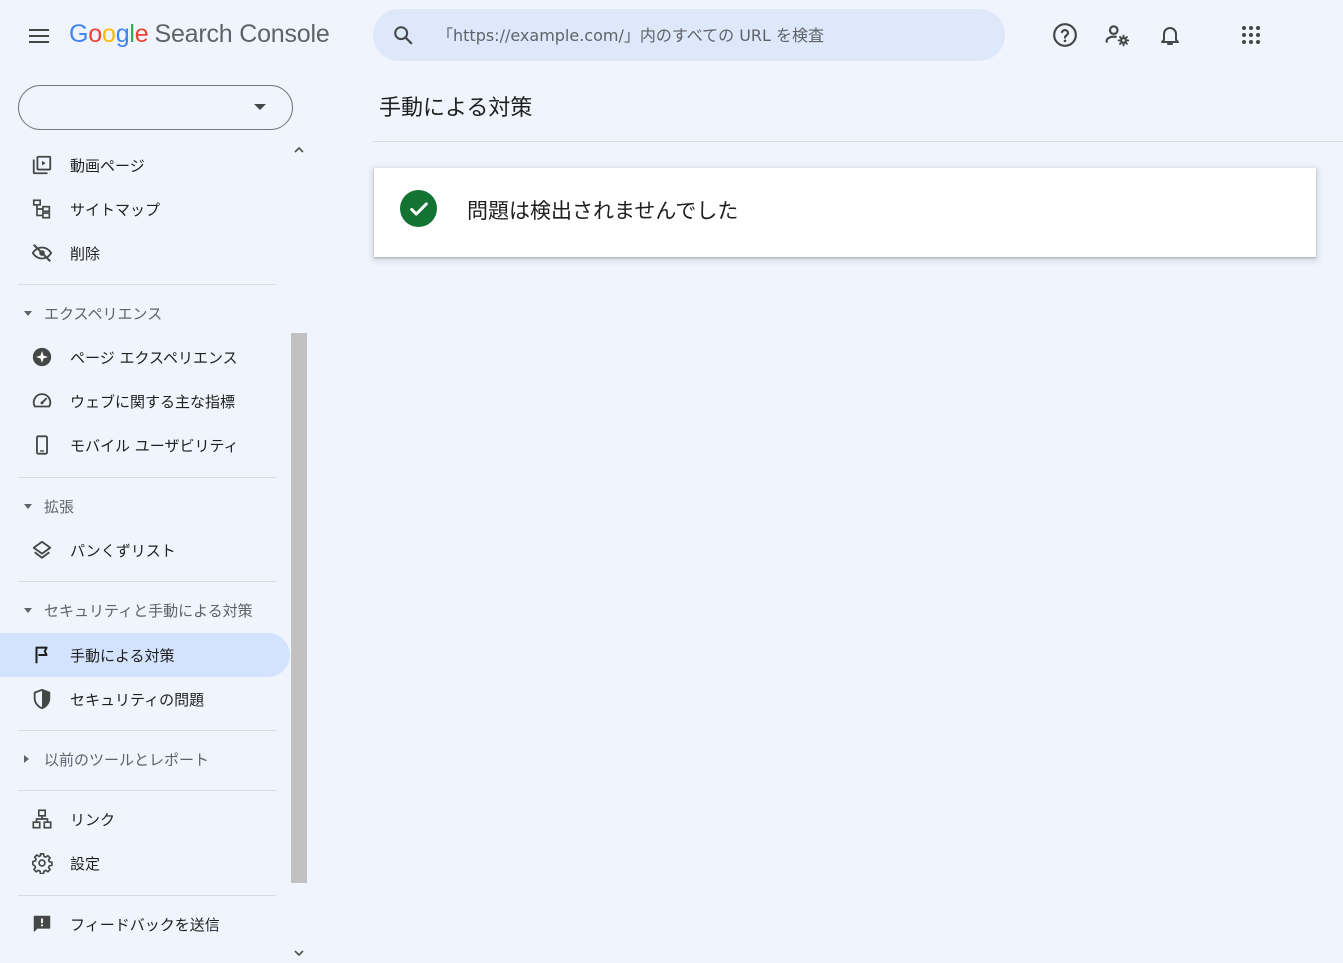 The image size is (1343, 963). I want to click on feedback-icon, so click(42, 924).